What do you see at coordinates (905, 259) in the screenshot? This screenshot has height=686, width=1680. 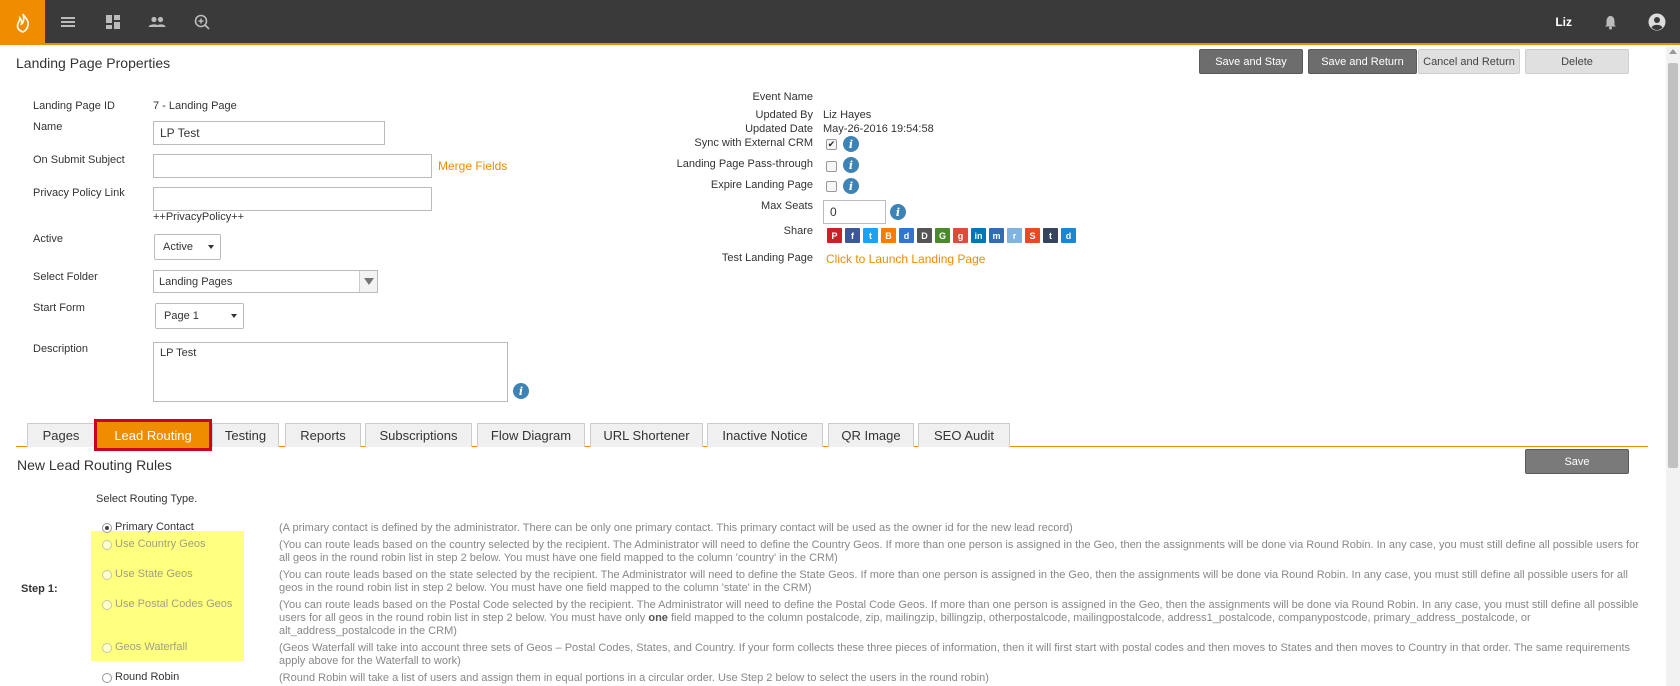 I see `launch-landing-page-link: Click to Launch Landing Page` at bounding box center [905, 259].